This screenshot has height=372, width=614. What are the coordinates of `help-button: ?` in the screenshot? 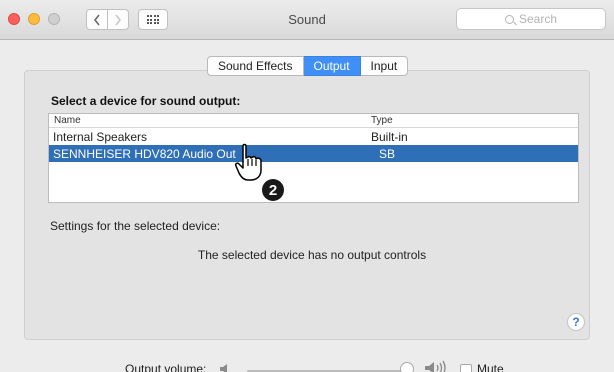 It's located at (576, 322).